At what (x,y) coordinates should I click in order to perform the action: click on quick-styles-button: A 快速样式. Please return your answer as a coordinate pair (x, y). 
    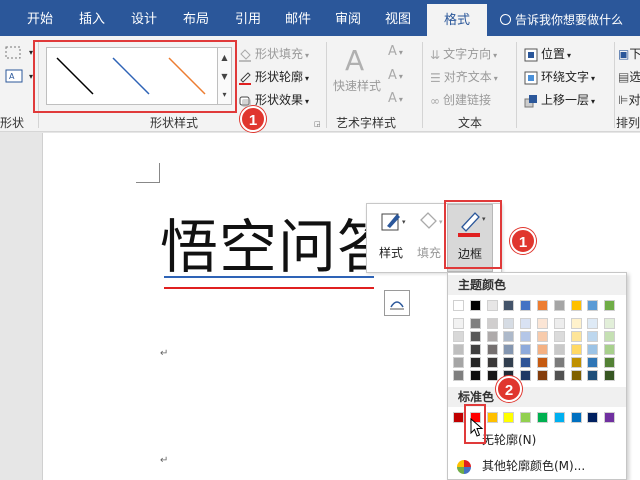
    Looking at the image, I should click on (357, 76).